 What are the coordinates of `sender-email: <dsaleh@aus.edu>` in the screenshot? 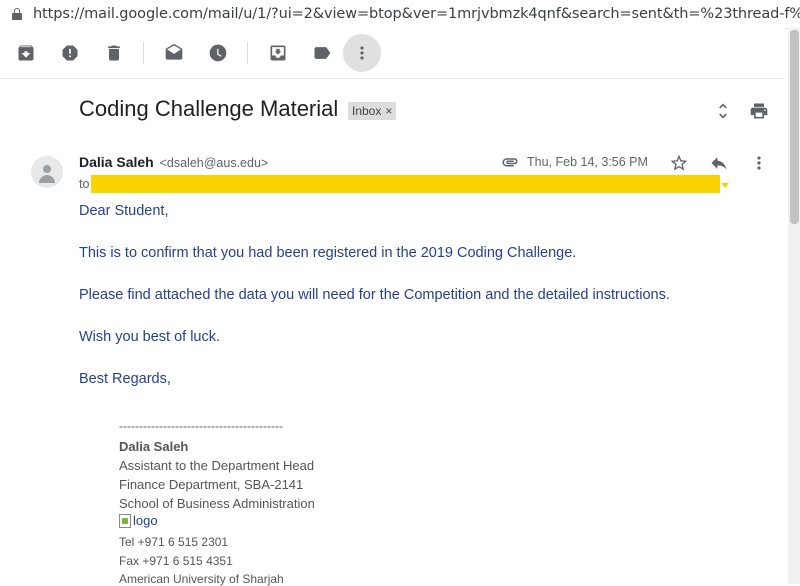 It's located at (214, 163).